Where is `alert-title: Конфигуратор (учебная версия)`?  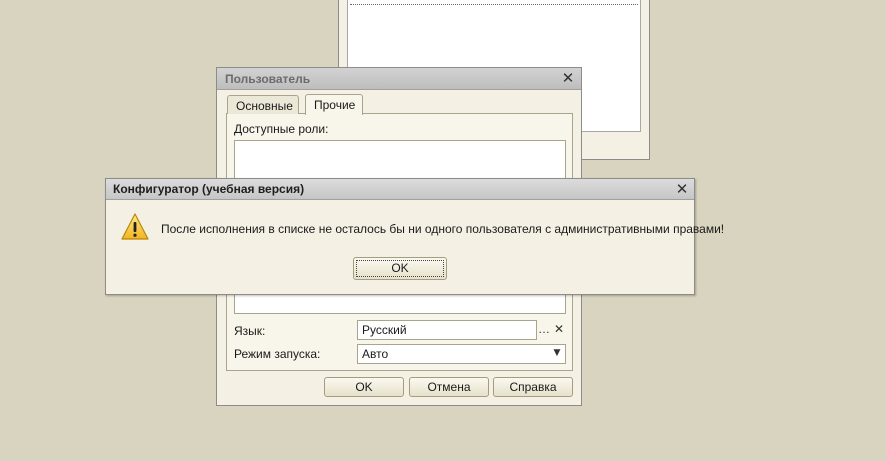 alert-title: Конфигуратор (учебная версия) is located at coordinates (209, 189).